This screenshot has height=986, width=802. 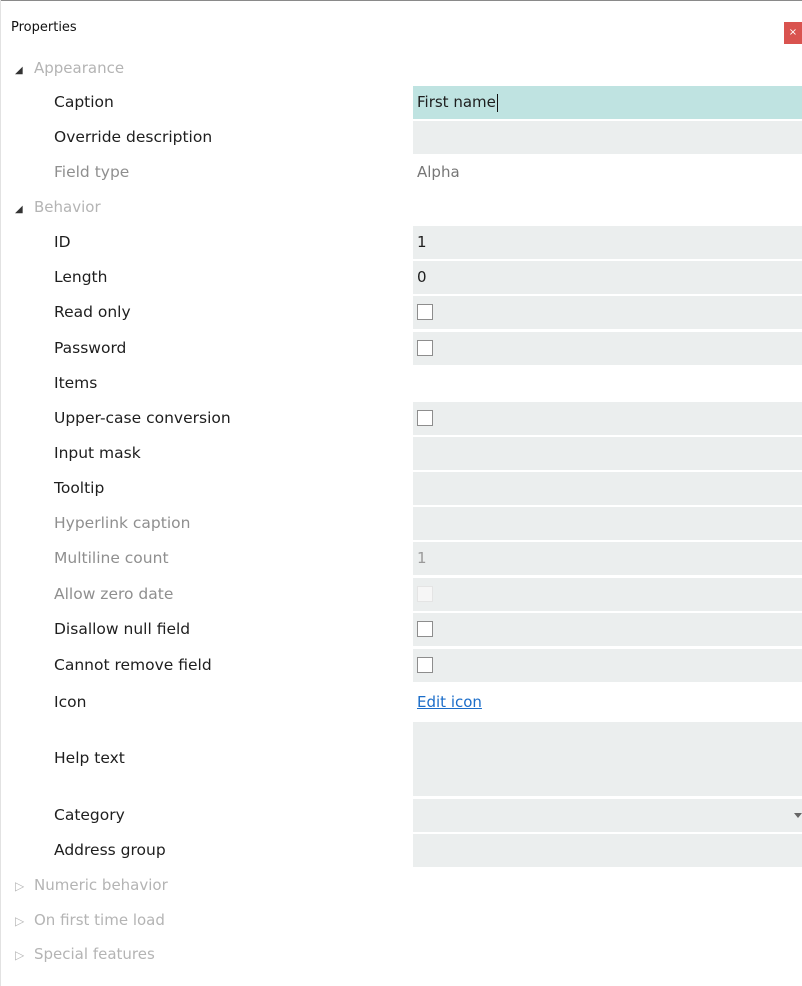 What do you see at coordinates (101, 885) in the screenshot?
I see `section-numeric-behavior-label: Numeric behavior` at bounding box center [101, 885].